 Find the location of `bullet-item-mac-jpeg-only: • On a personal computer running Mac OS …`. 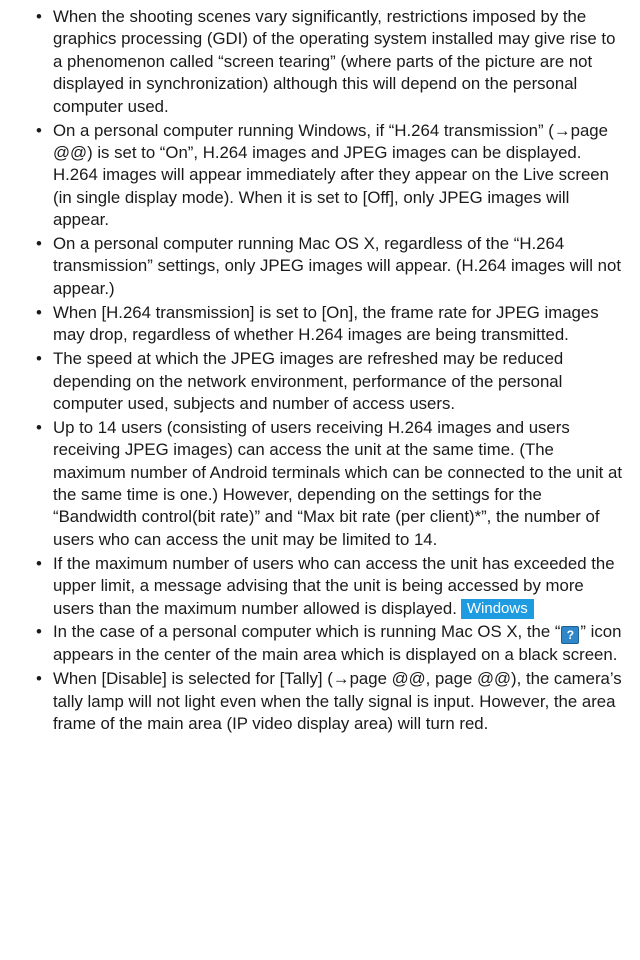

bullet-item-mac-jpeg-only: • On a personal computer running Mac OS … is located at coordinates (329, 266).